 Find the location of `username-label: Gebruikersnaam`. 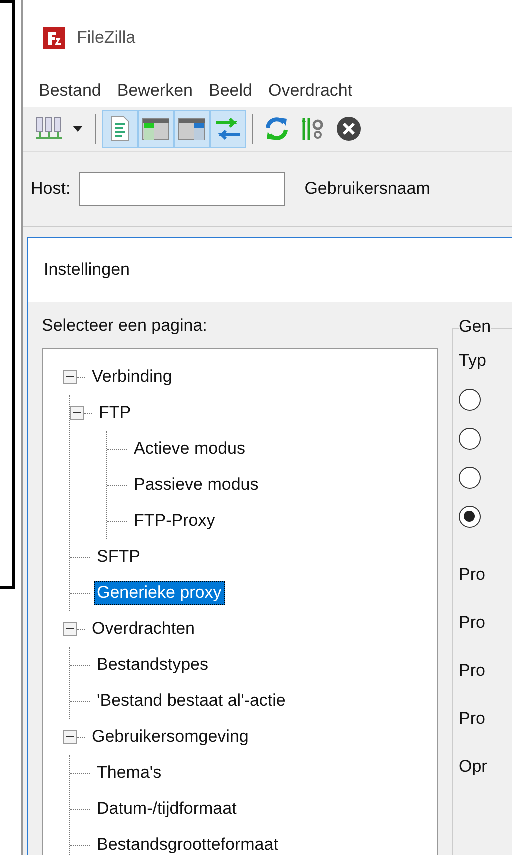

username-label: Gebruikersnaam is located at coordinates (367, 189).